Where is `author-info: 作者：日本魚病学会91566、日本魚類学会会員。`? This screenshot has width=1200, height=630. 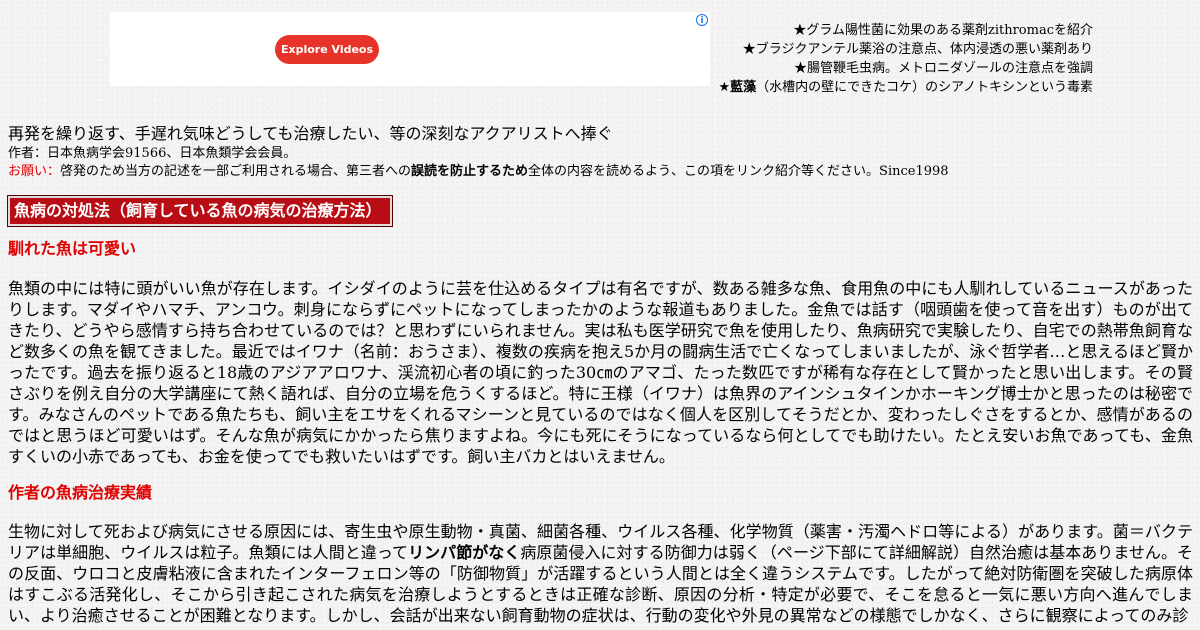 author-info: 作者：日本魚病学会91566、日本魚類学会会員。 is located at coordinates (152, 153).